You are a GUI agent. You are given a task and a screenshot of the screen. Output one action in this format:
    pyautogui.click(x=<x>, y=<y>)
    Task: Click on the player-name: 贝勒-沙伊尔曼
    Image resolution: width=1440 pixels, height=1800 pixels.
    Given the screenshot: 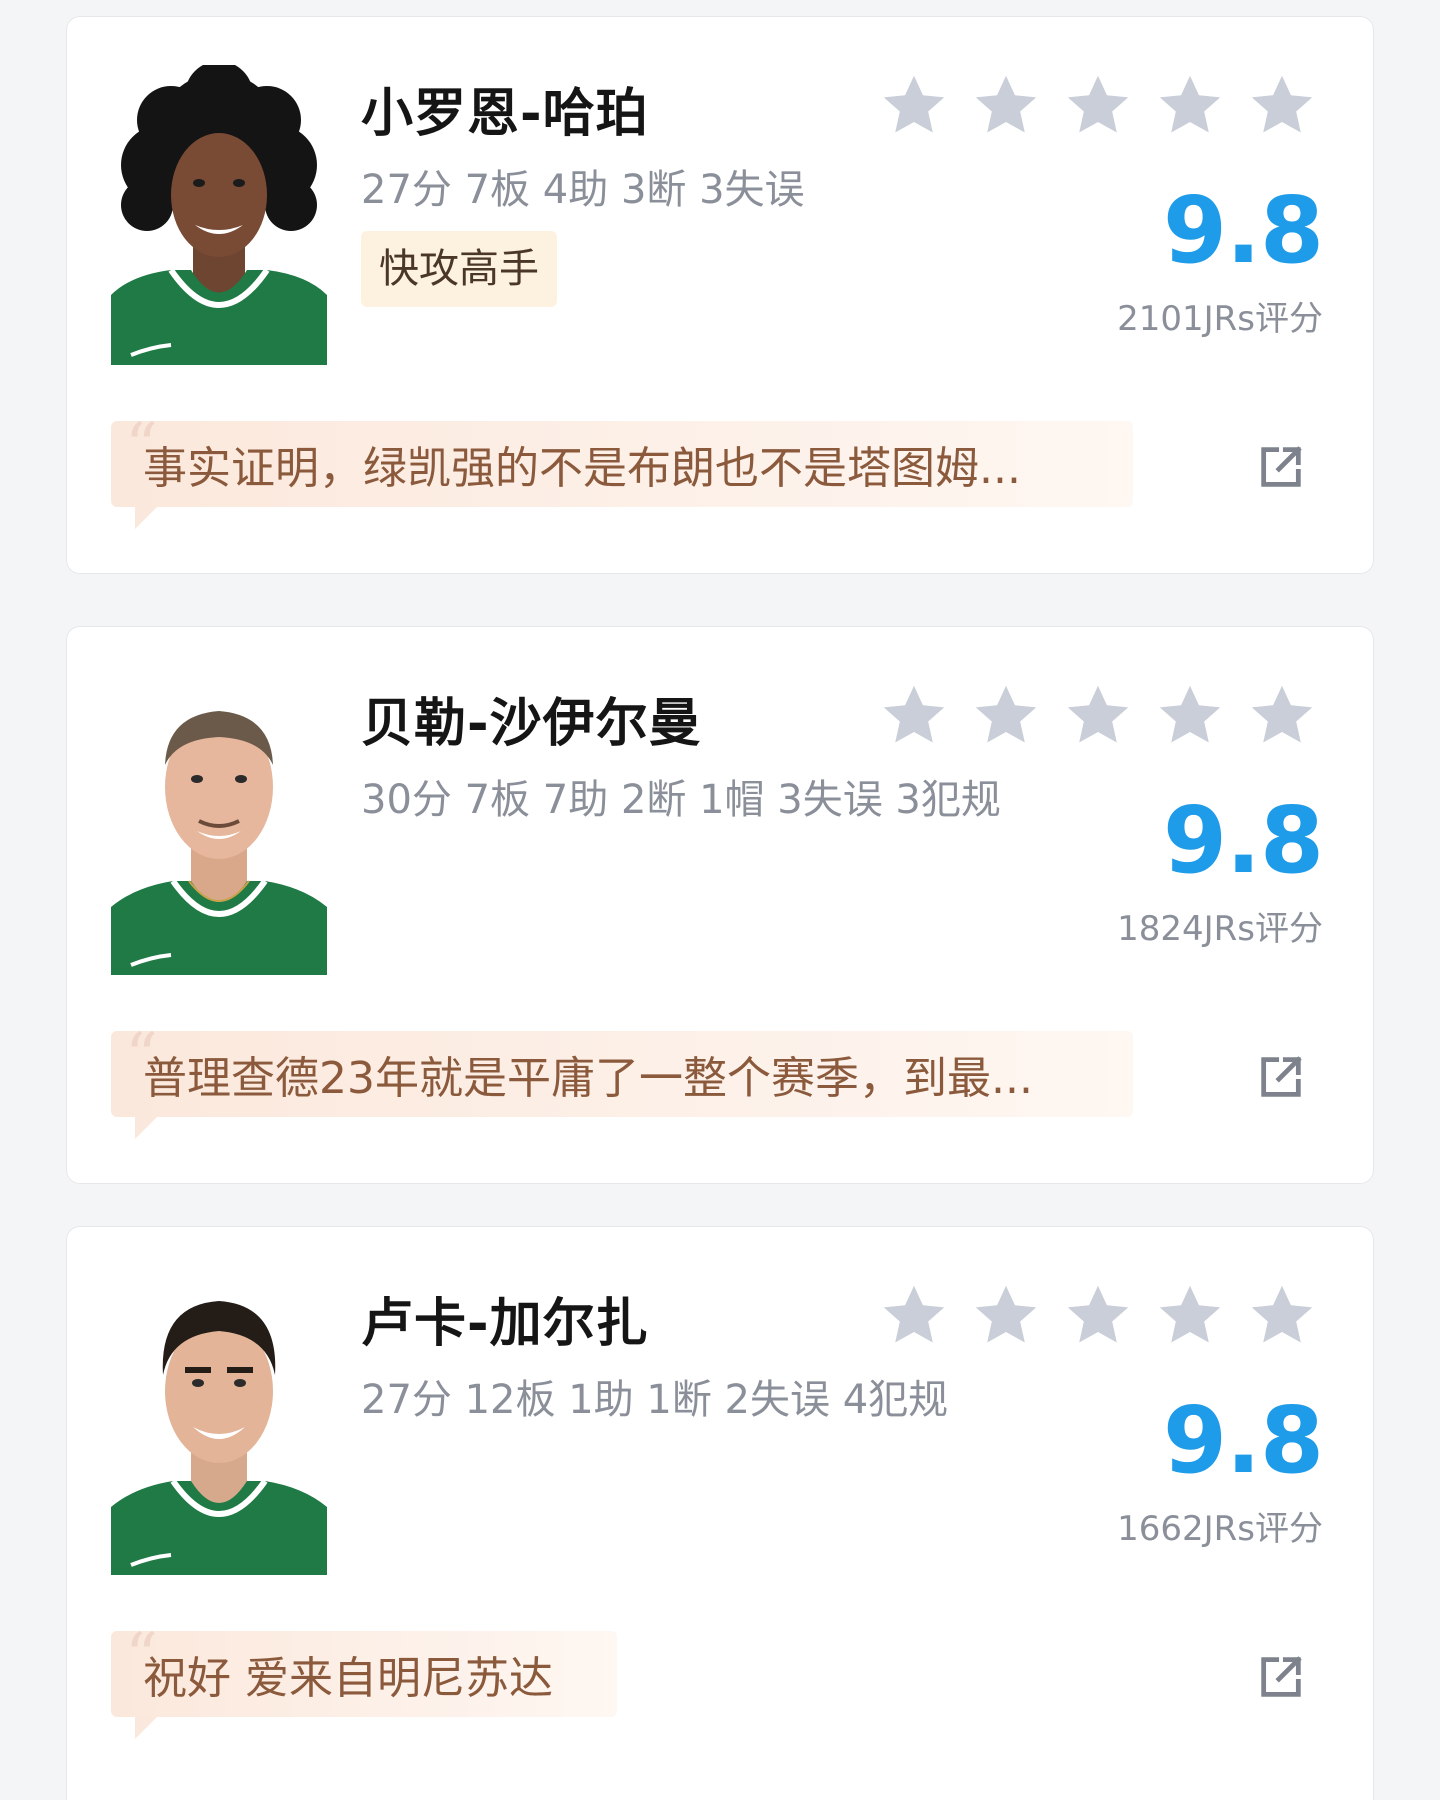 What is the action you would take?
    pyautogui.click(x=531, y=724)
    